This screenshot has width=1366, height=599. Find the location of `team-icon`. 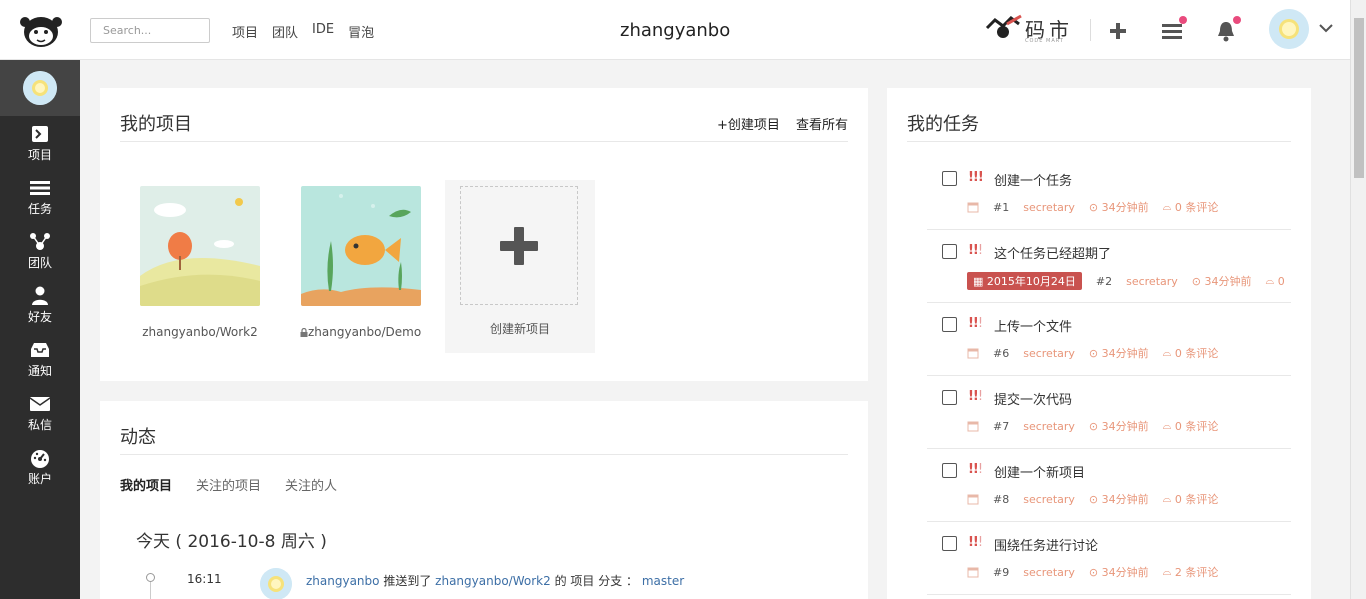

team-icon is located at coordinates (40, 241).